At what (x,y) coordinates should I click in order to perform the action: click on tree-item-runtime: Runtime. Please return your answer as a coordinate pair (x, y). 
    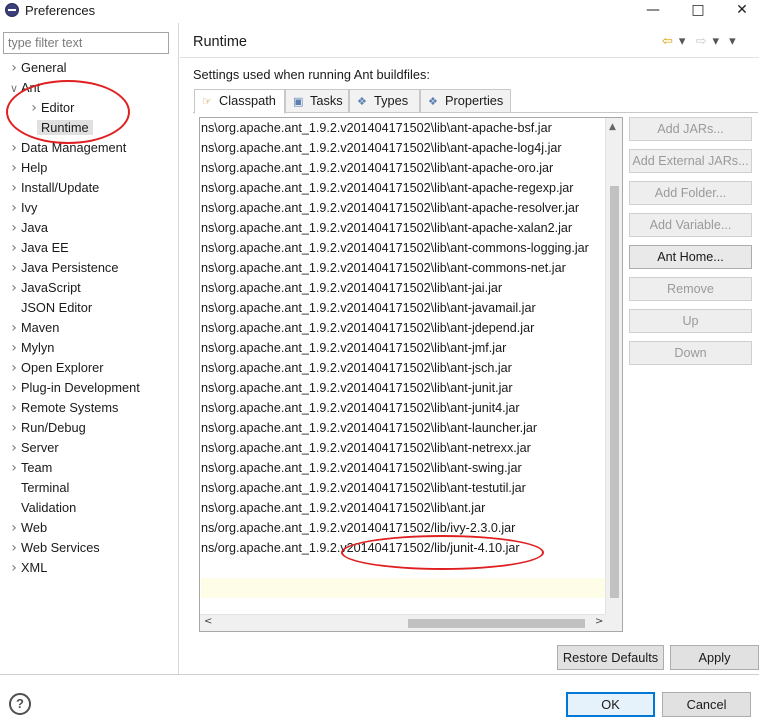
    Looking at the image, I should click on (60, 128).